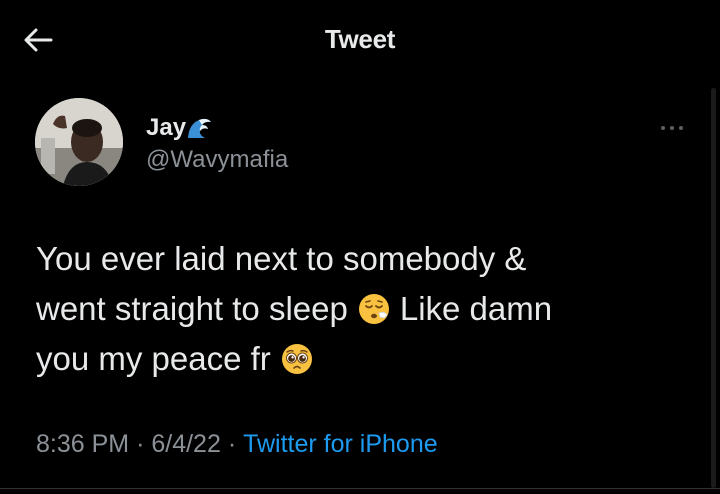 This screenshot has width=720, height=494. I want to click on more-options-icon, so click(672, 128).